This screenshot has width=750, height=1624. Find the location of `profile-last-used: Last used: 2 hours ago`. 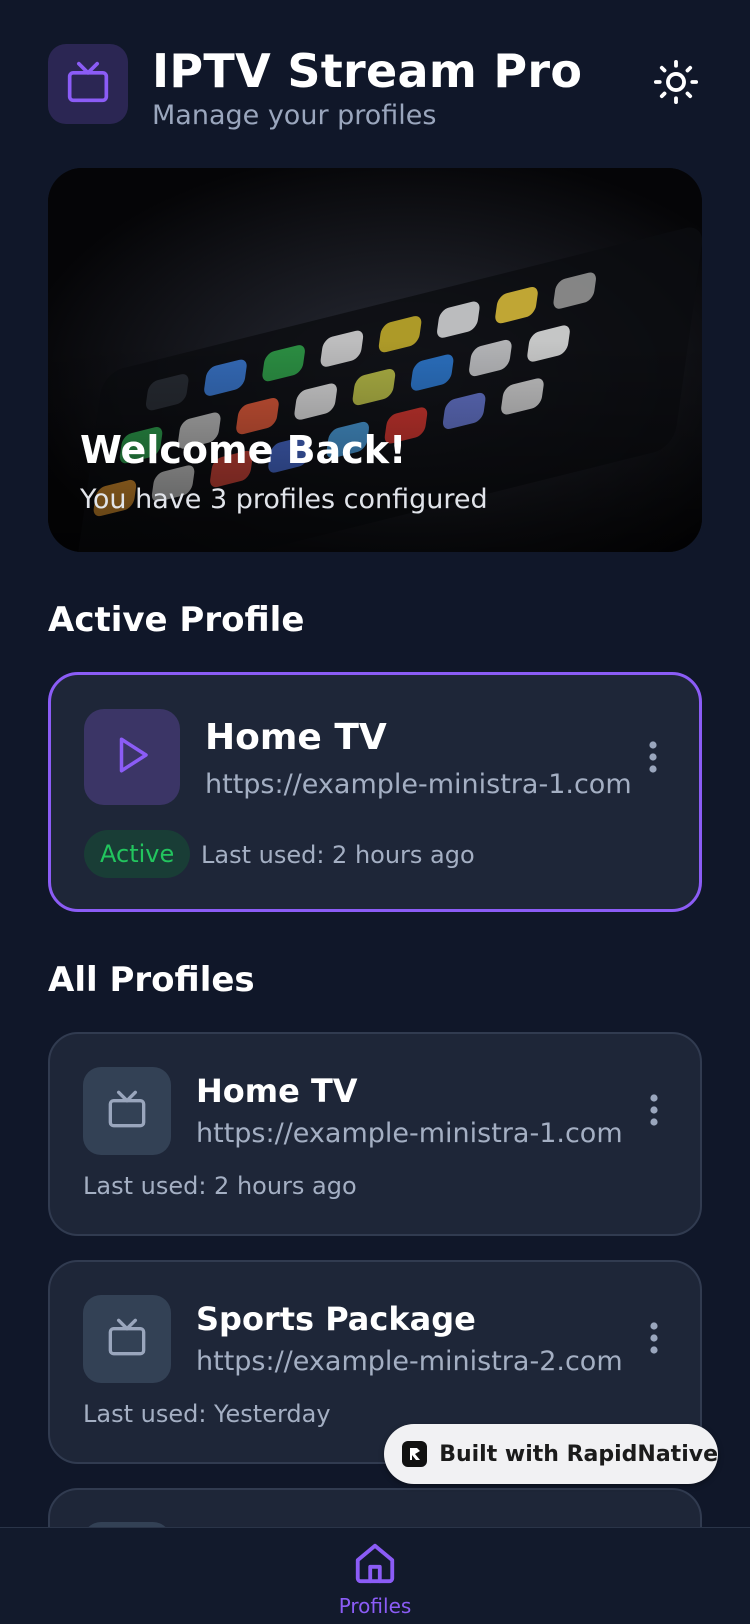

profile-last-used: Last used: 2 hours ago is located at coordinates (220, 1186).